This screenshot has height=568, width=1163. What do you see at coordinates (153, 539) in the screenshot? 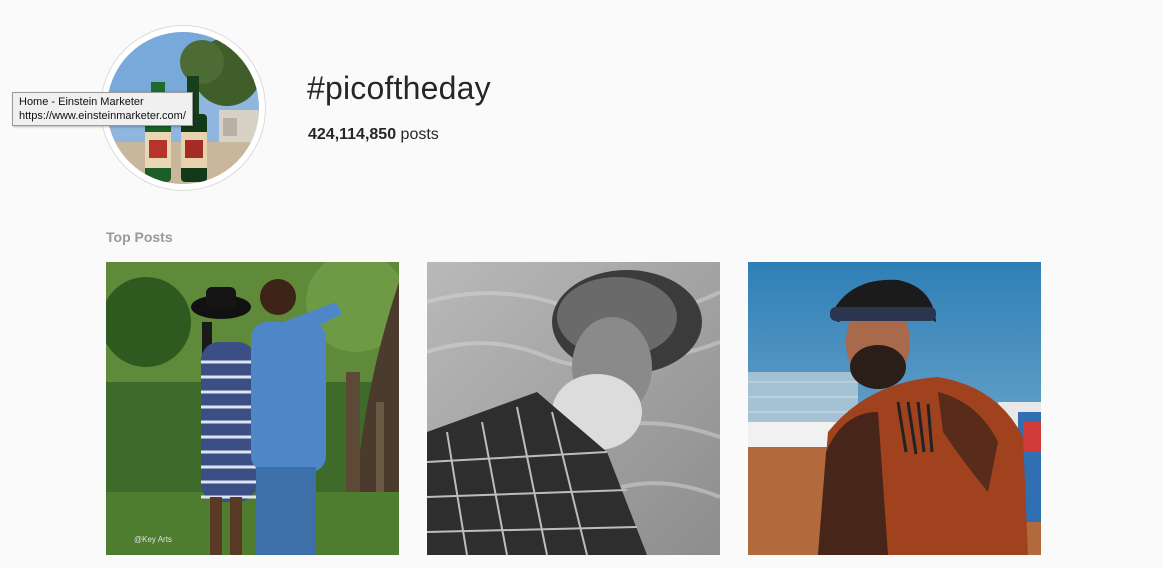
I see `post-watermark: @Key Arts` at bounding box center [153, 539].